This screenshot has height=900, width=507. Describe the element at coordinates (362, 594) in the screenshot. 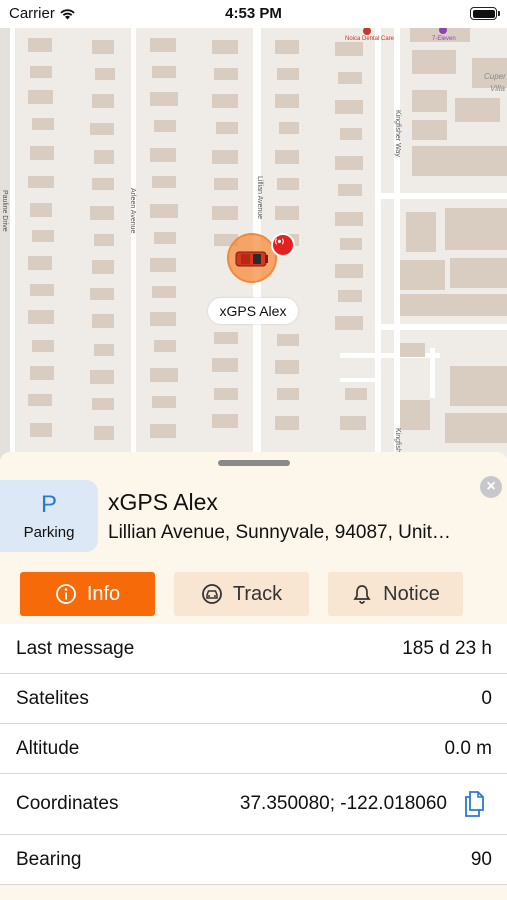

I see `bell-icon` at that location.